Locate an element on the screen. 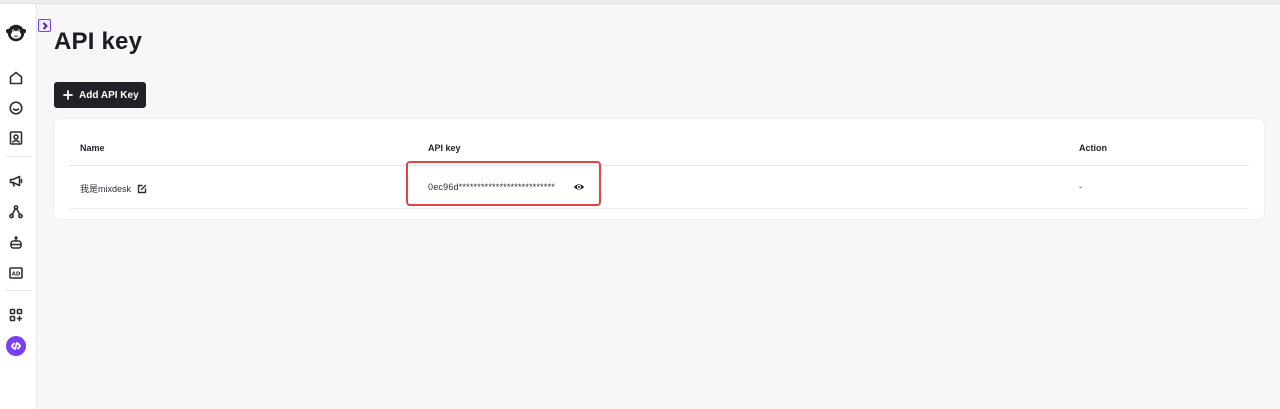 The height and width of the screenshot is (409, 1280). column-header-name: Name is located at coordinates (92, 148).